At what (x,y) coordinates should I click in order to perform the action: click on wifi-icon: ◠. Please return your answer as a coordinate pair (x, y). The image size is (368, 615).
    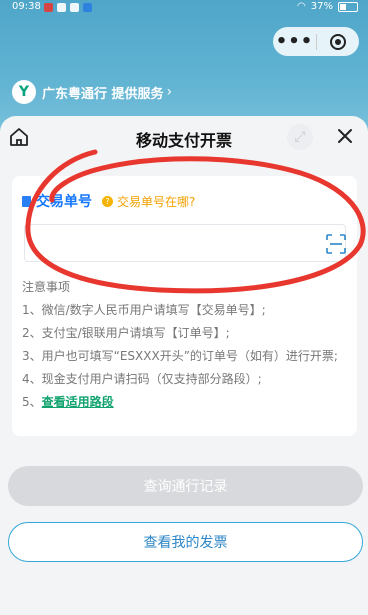
    Looking at the image, I should click on (301, 6).